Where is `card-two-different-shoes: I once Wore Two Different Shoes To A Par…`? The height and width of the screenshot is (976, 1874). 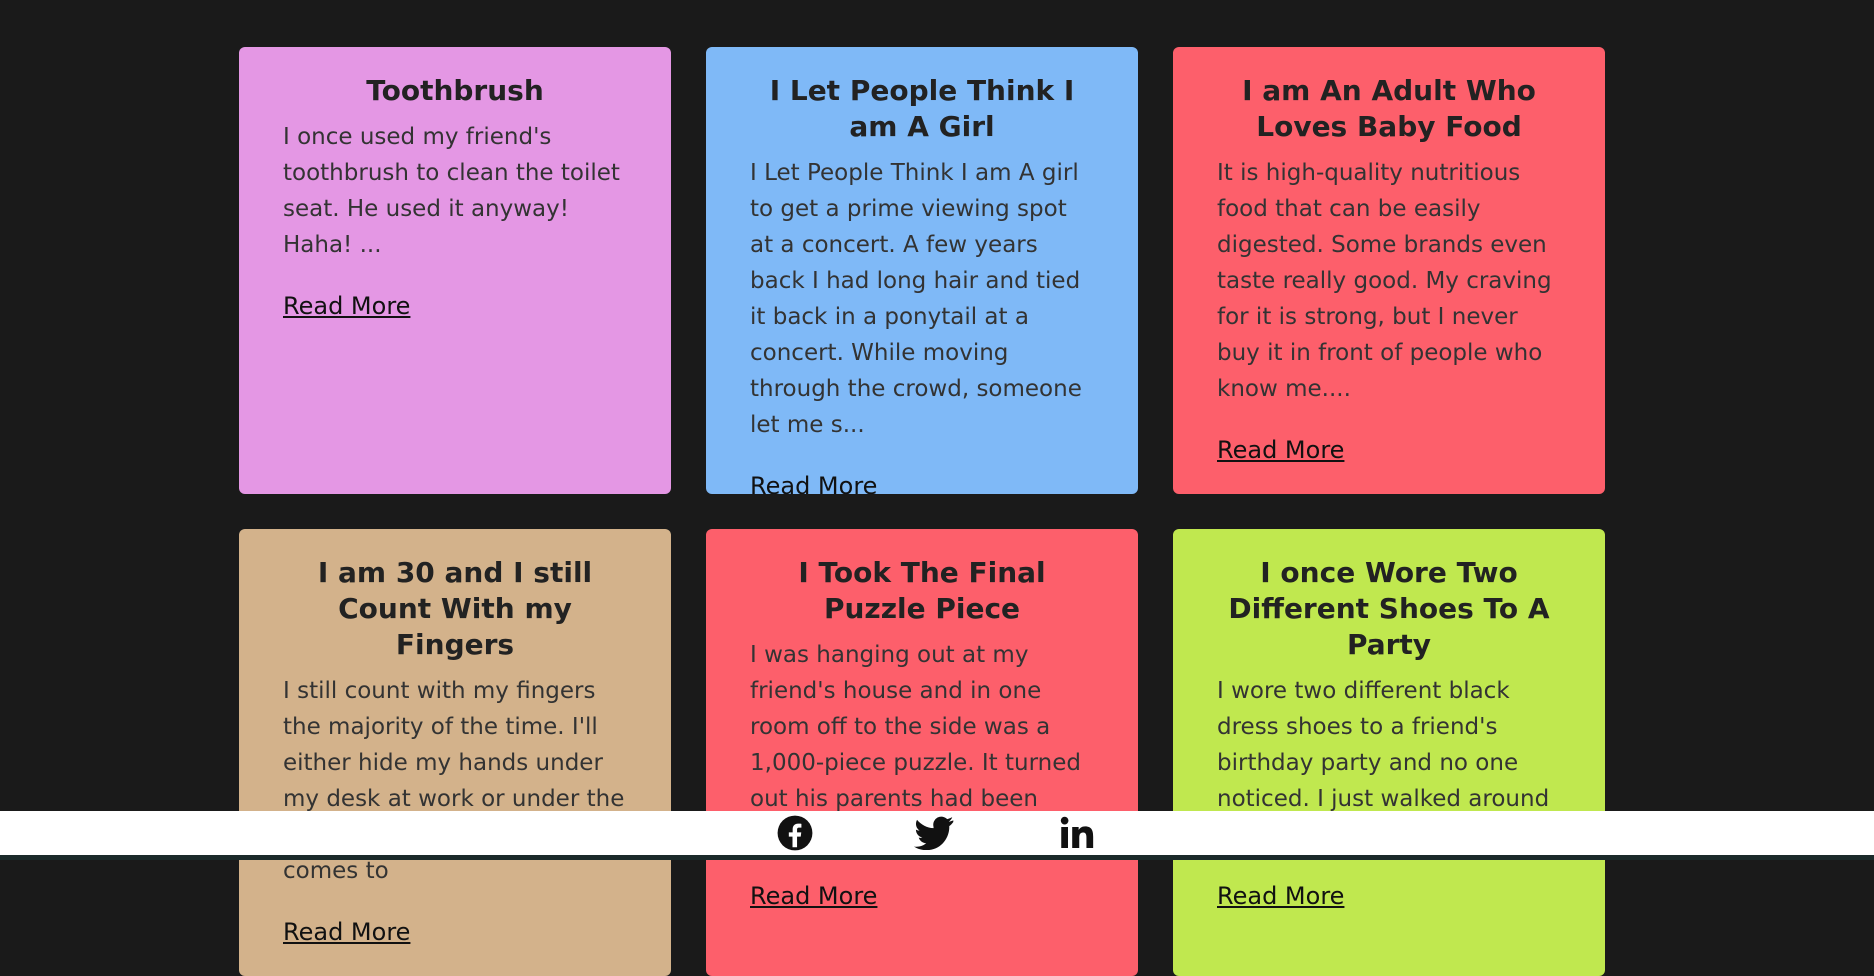
card-two-different-shoes: I once Wore Two Different Shoes To A Par… is located at coordinates (1389, 752).